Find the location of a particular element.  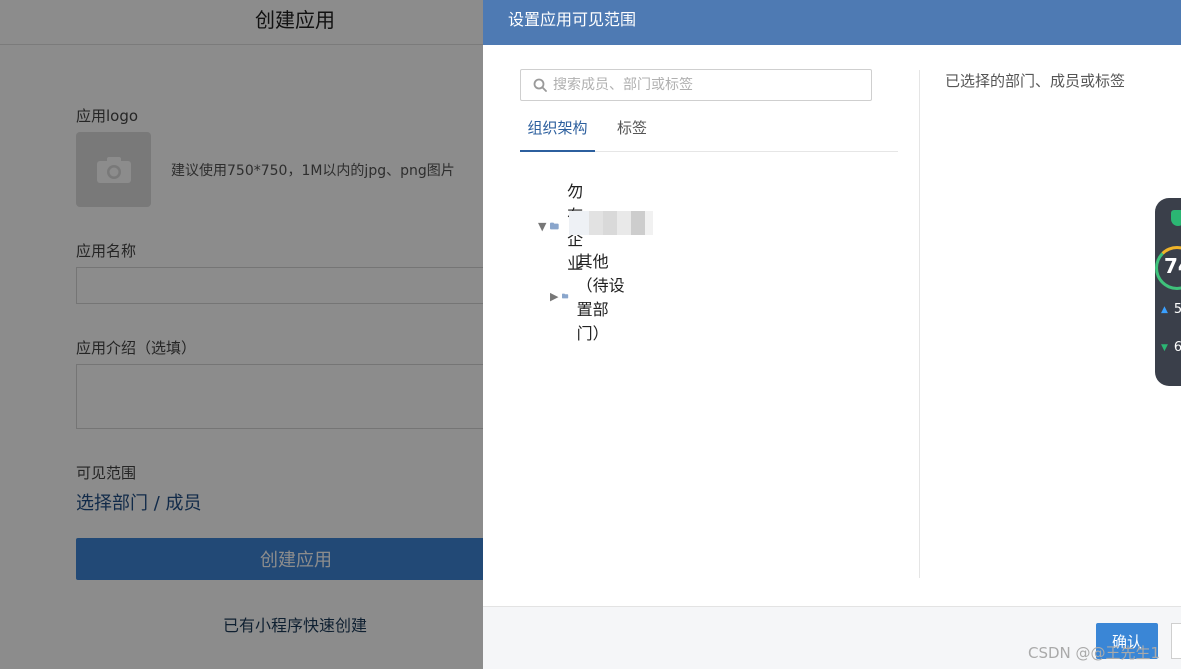

dialog-header: 设置应用可见范围 is located at coordinates (832, 22).